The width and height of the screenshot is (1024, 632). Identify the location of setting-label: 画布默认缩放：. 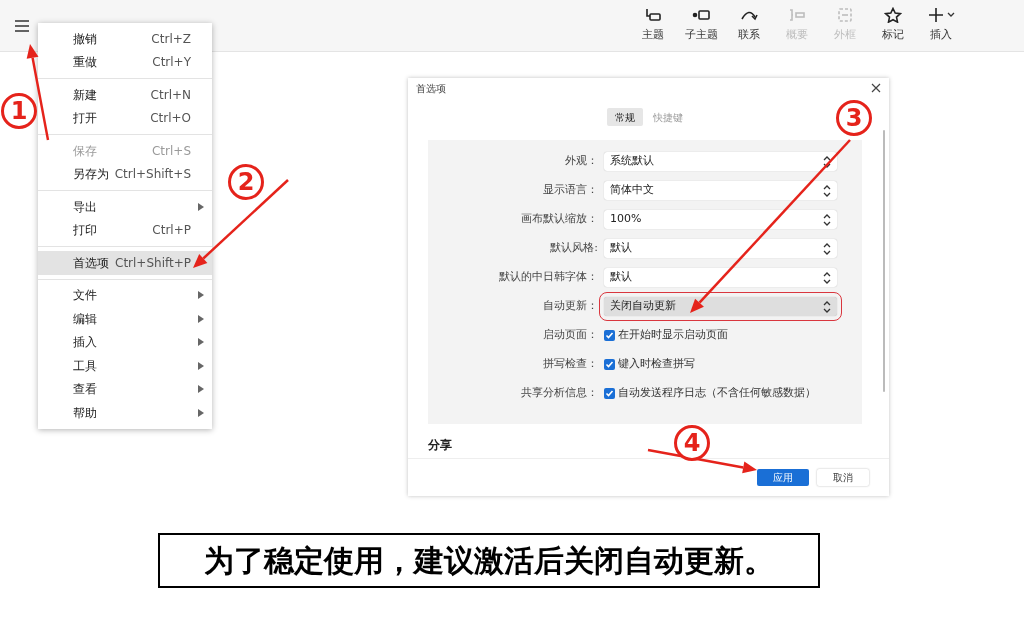
(559, 219).